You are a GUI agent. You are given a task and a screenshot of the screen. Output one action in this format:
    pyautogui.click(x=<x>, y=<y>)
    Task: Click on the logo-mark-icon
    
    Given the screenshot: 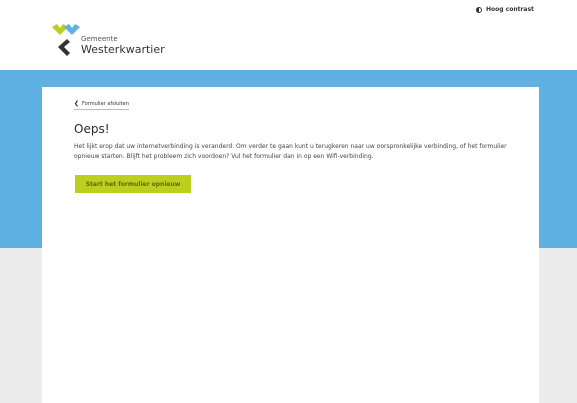 What is the action you would take?
    pyautogui.click(x=66, y=40)
    